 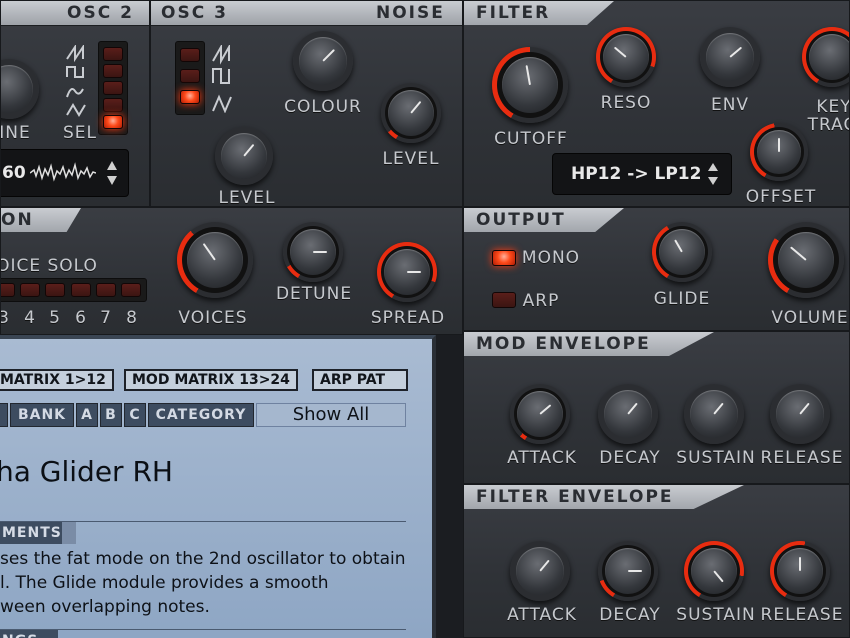 What do you see at coordinates (713, 174) in the screenshot?
I see `filter-mode-stepper-icon` at bounding box center [713, 174].